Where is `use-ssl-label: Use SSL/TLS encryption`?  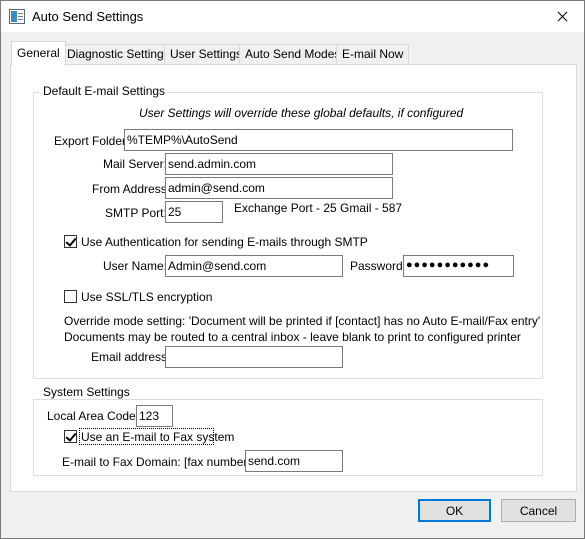
use-ssl-label: Use SSL/TLS encryption is located at coordinates (146, 297).